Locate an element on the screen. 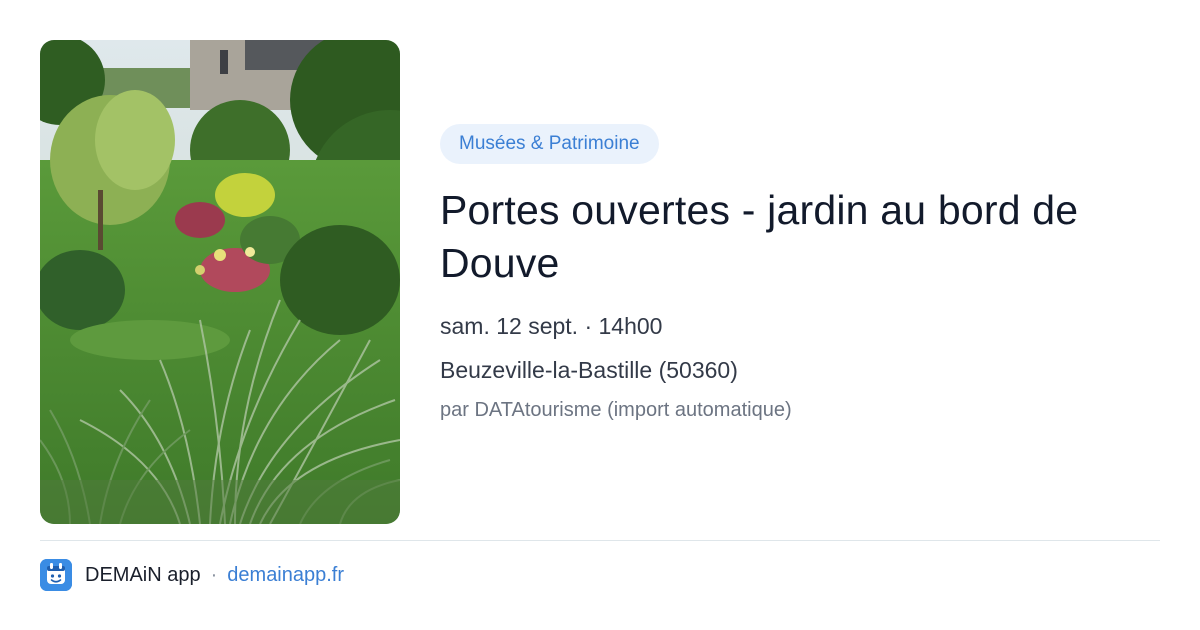 This screenshot has height=630, width=1200. site-link: demainapp.fr is located at coordinates (285, 575).